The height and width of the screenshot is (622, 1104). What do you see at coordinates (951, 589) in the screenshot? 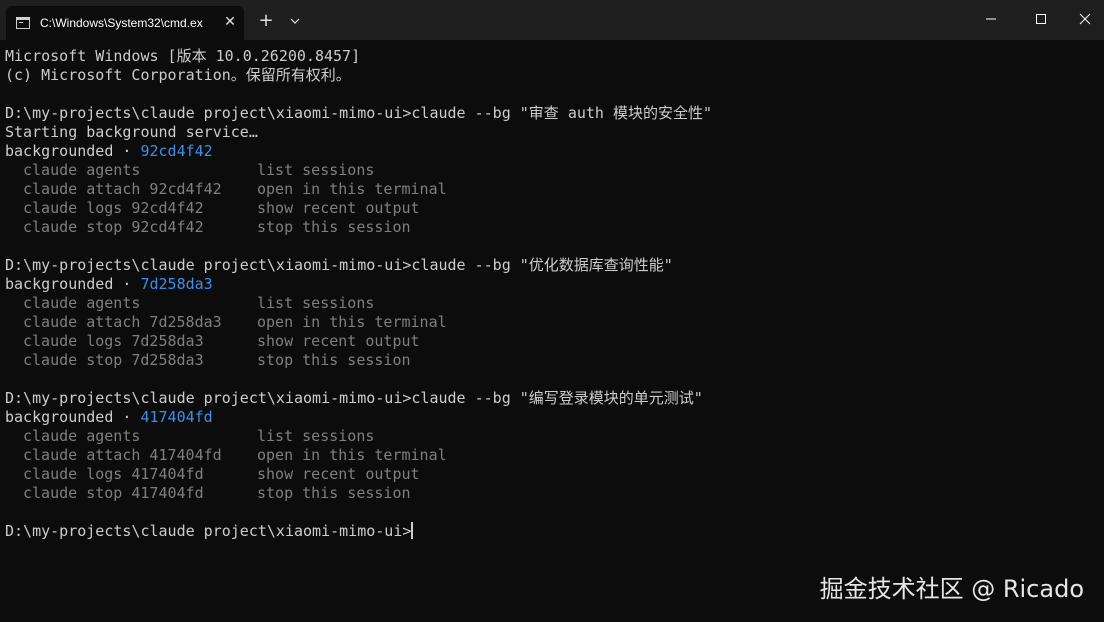
I see `watermark: 掘金技术社区 @ Ricado` at bounding box center [951, 589].